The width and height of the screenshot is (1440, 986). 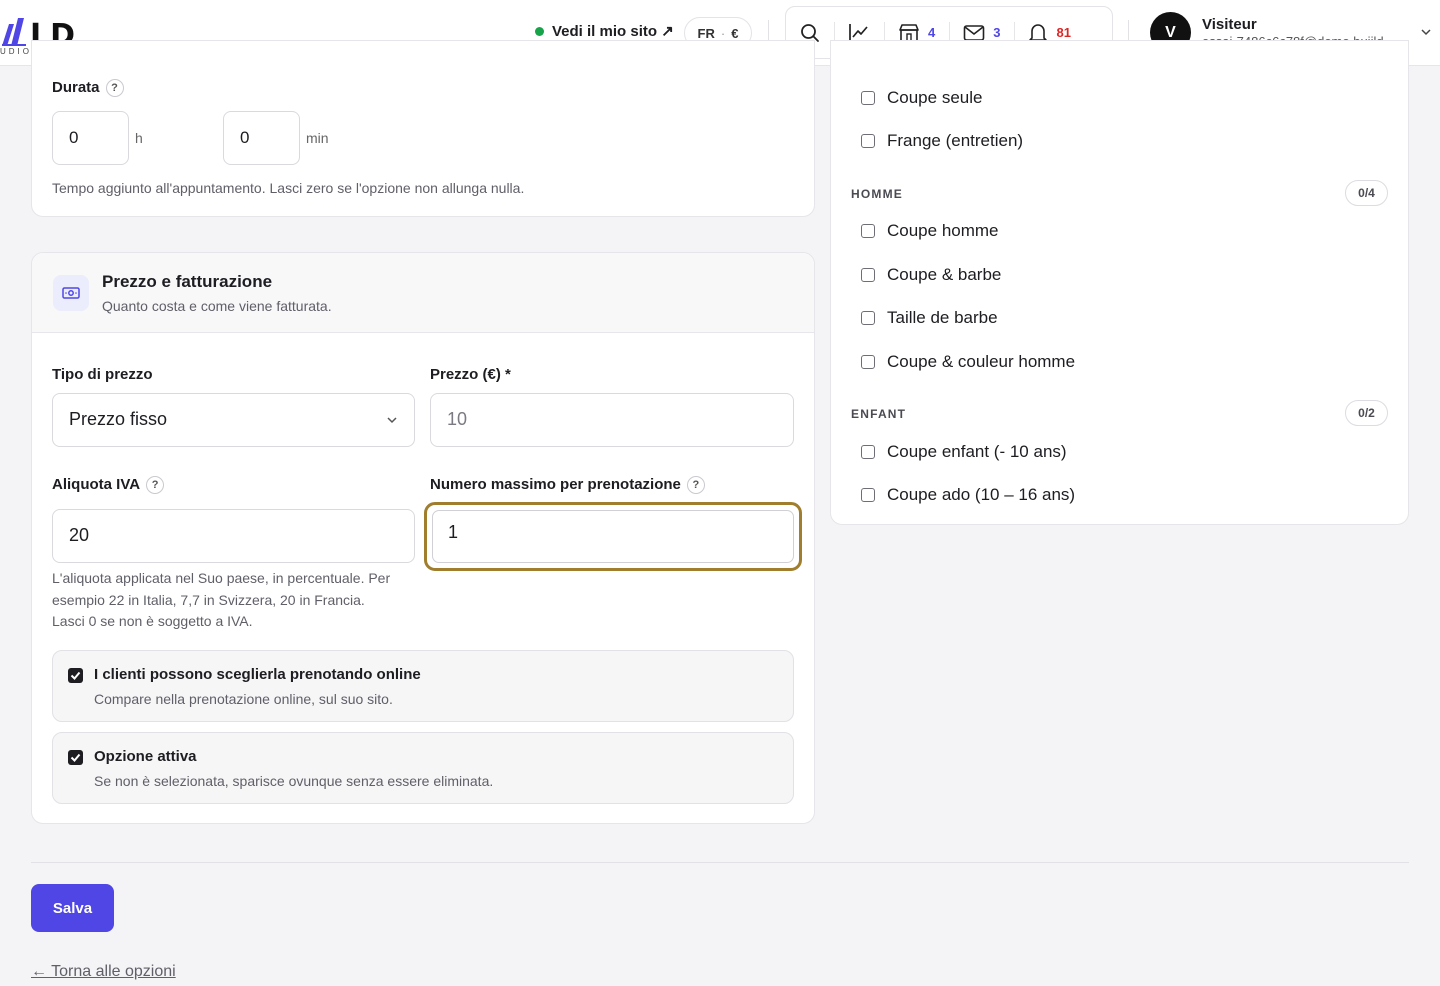 I want to click on duration-label-row: Durata?, so click(x=88, y=88).